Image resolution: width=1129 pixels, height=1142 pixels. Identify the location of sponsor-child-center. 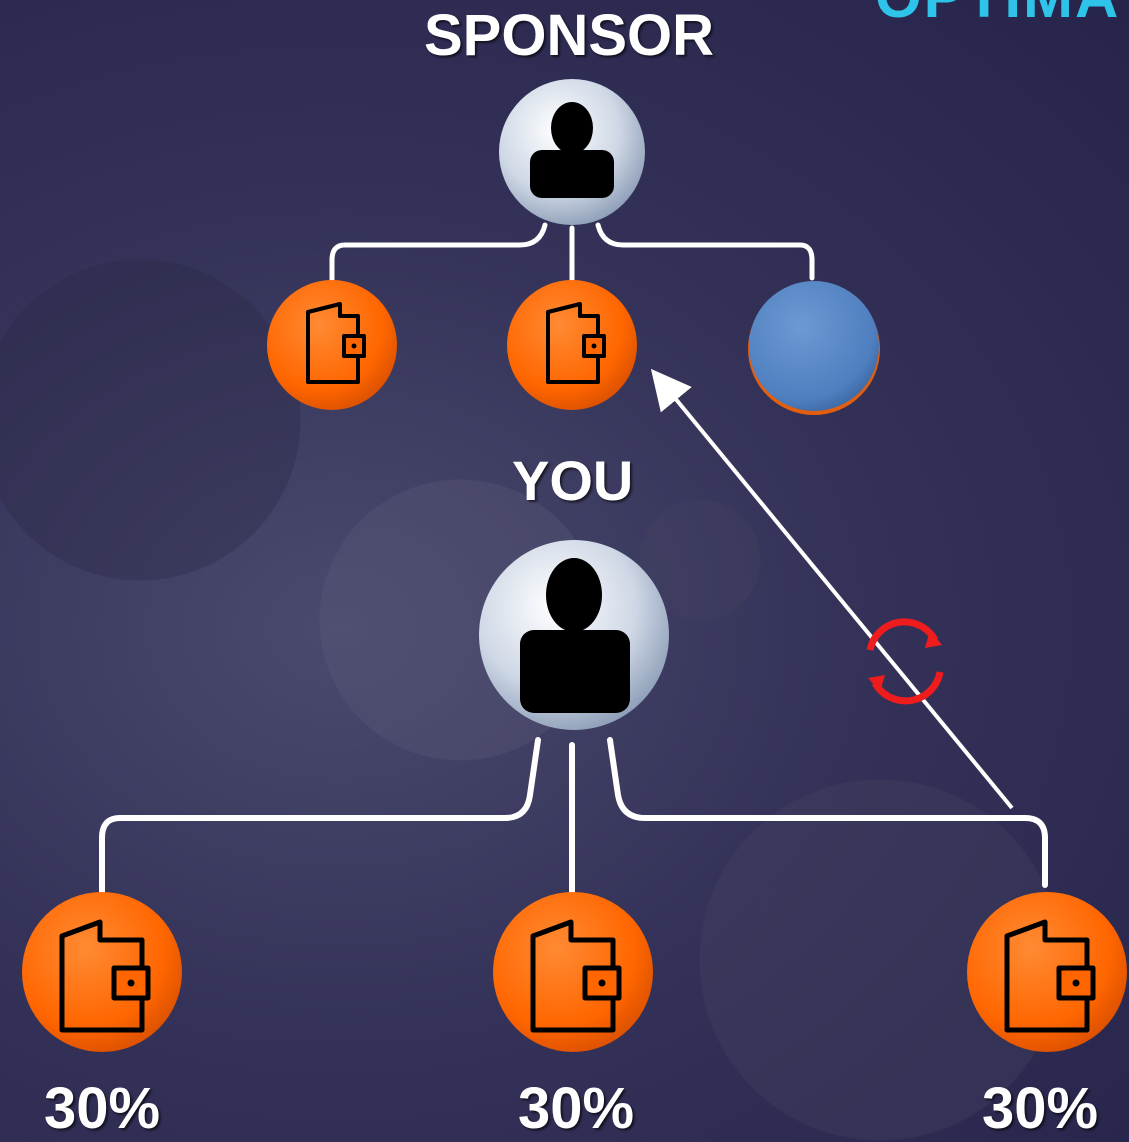
(572, 345).